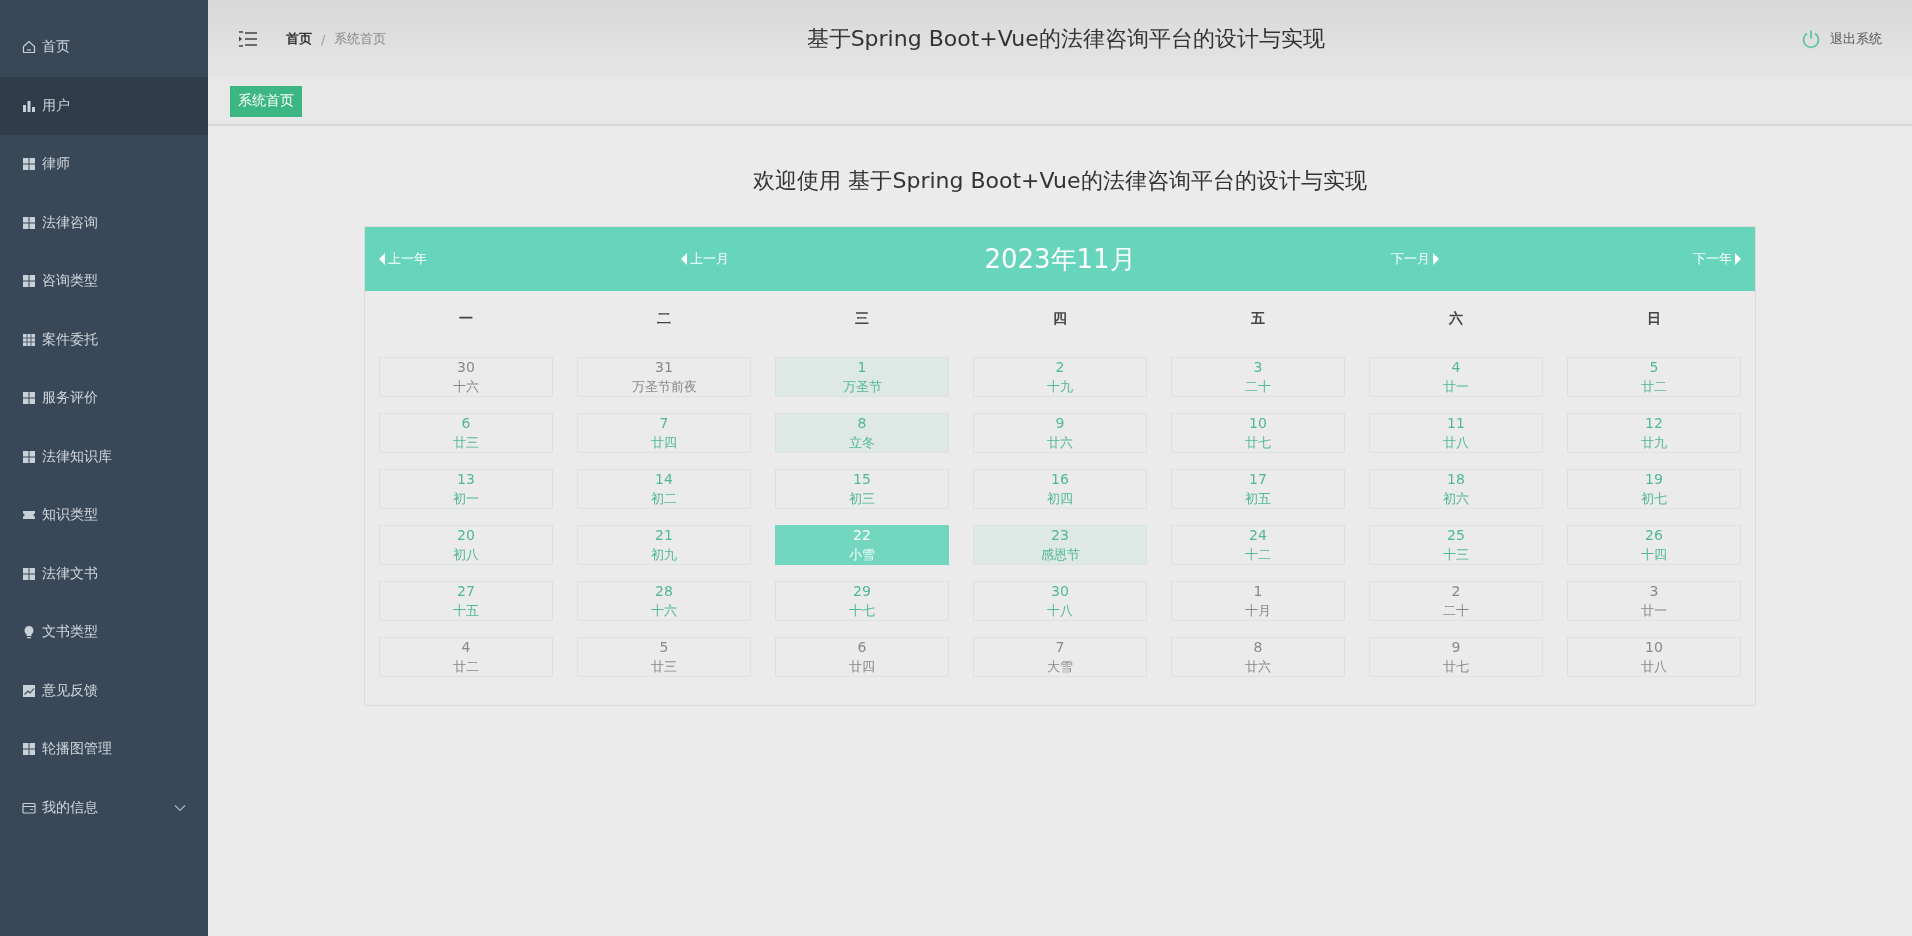 Image resolution: width=1912 pixels, height=936 pixels. I want to click on calendar-day: 11 廿八, so click(1456, 433).